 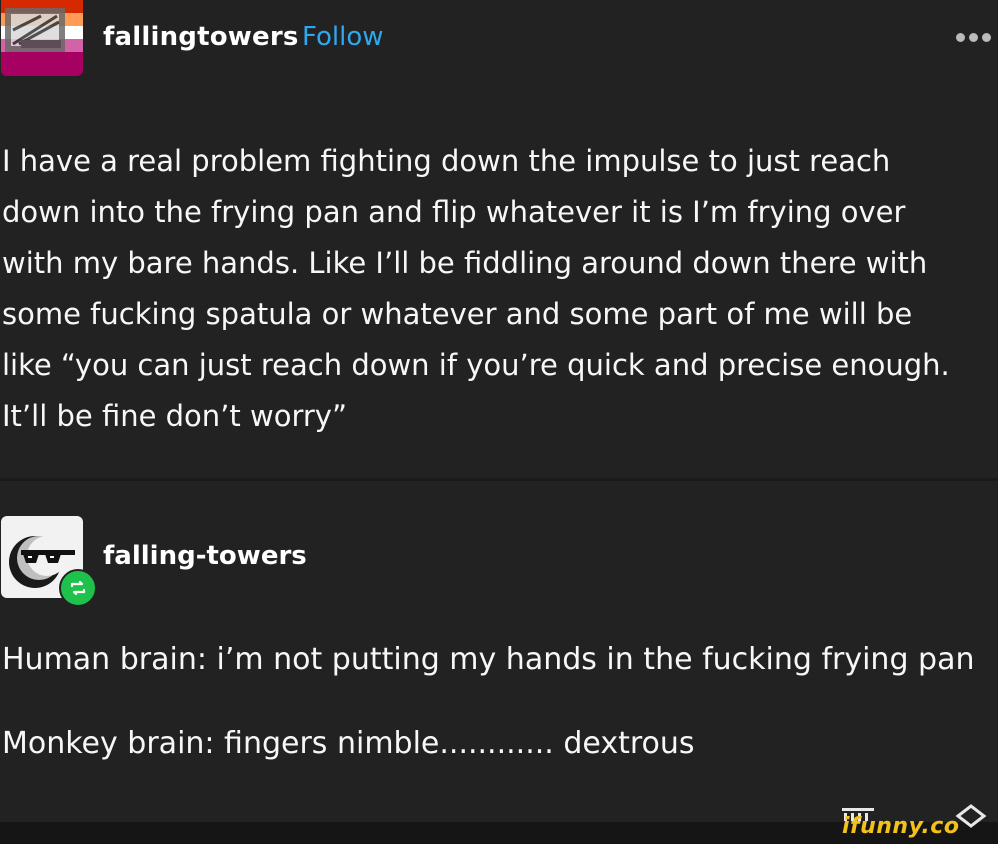 What do you see at coordinates (205, 556) in the screenshot?
I see `reblogger-username: falling-towers` at bounding box center [205, 556].